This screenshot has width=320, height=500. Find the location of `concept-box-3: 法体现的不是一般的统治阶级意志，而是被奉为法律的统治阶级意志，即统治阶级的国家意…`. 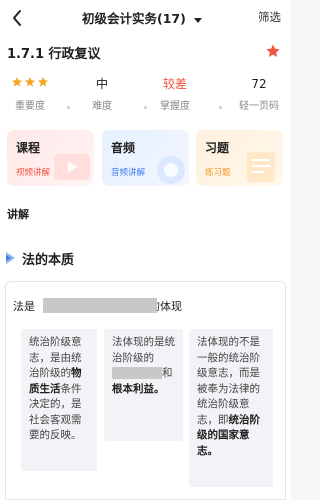

concept-box-3: 法体现的不是一般的统治阶级意志，而是被奉为法律的统治阶级意志，即统治阶级的国家意… is located at coordinates (231, 408).